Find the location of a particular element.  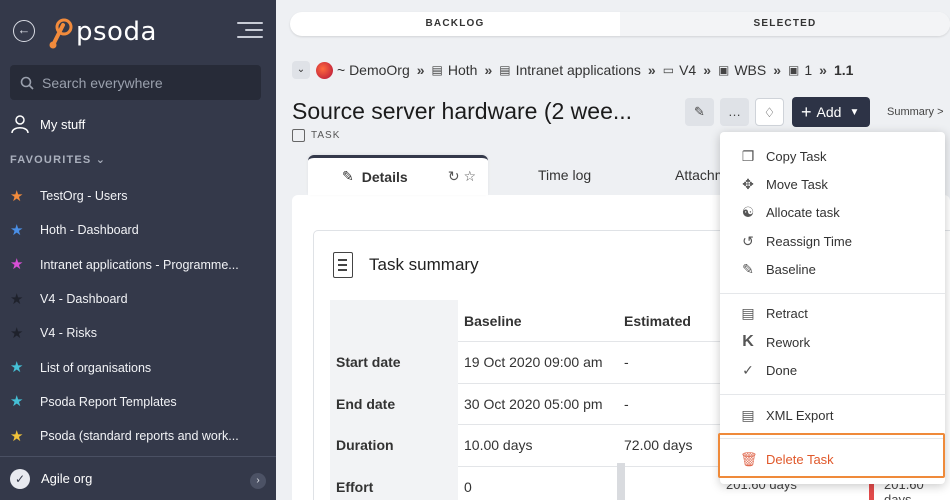

tab-details: ✎ Details ↻ ☆ is located at coordinates (398, 175).